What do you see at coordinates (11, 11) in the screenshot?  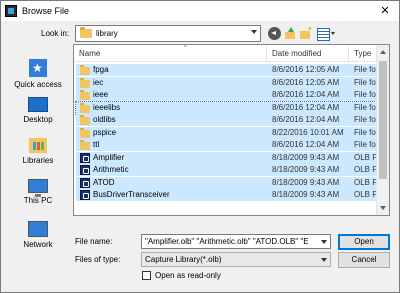 I see `app-icon` at bounding box center [11, 11].